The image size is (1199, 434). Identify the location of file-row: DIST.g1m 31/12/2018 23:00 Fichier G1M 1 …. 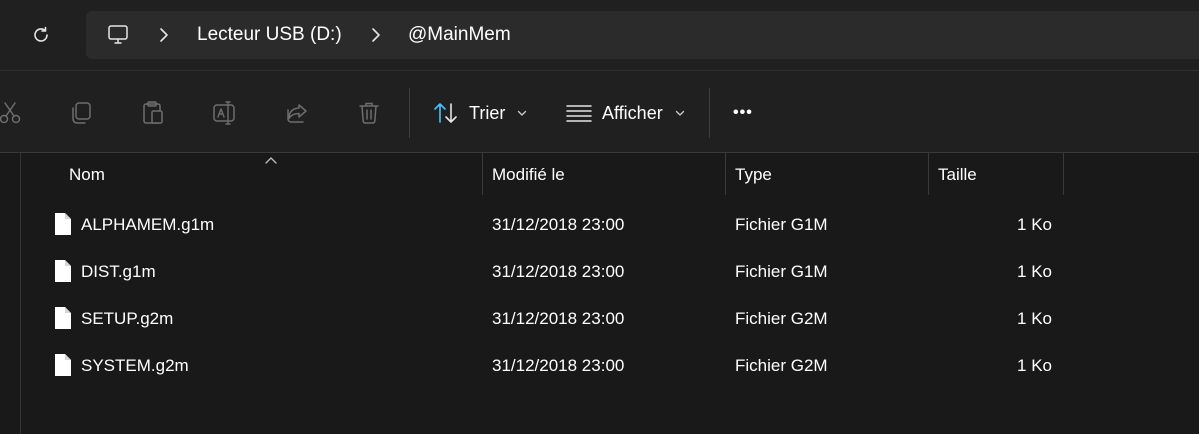
(555, 272).